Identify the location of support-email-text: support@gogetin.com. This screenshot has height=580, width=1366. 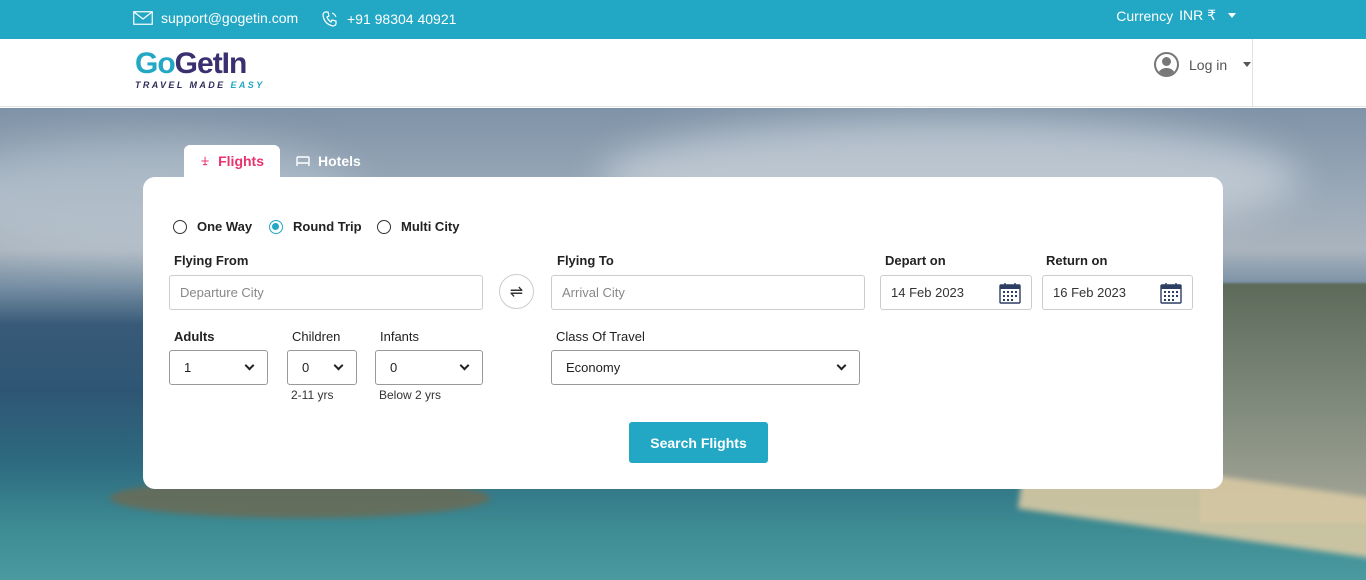
(230, 18).